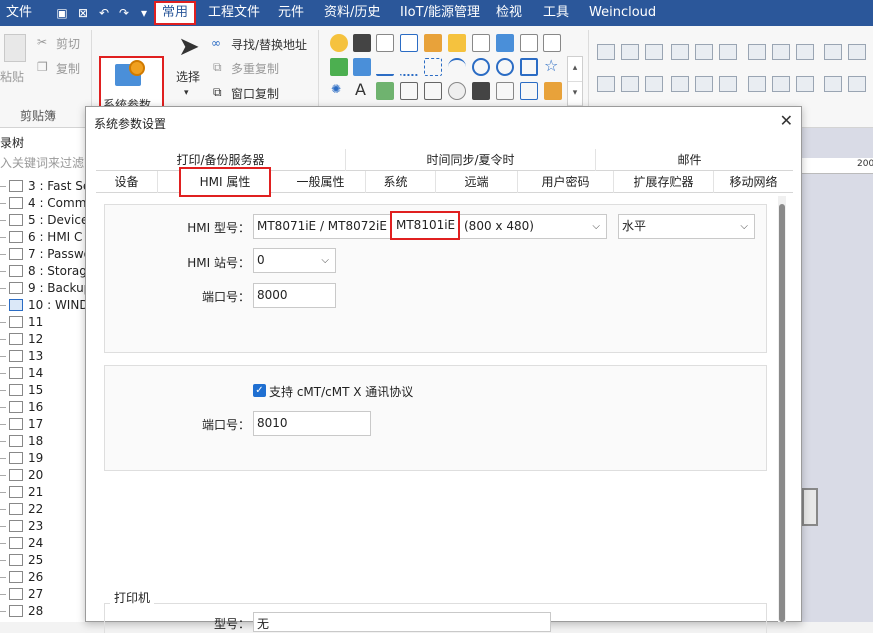  What do you see at coordinates (43, 271) in the screenshot?
I see `tree-item: 8 : Storag` at bounding box center [43, 271].